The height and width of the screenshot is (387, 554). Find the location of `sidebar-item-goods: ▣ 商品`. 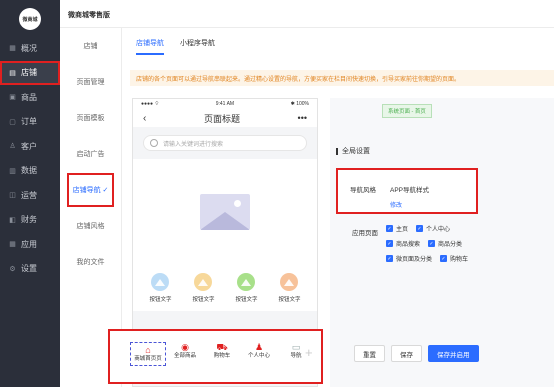

sidebar-item-goods: ▣ 商品 is located at coordinates (30, 97).